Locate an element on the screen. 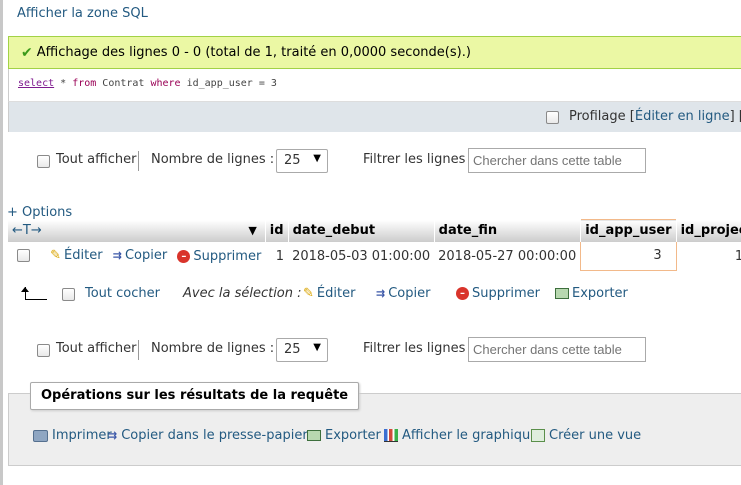 The height and width of the screenshot is (485, 741). cell-date-fin: 2018-05-27 00:00:00 is located at coordinates (507, 256).